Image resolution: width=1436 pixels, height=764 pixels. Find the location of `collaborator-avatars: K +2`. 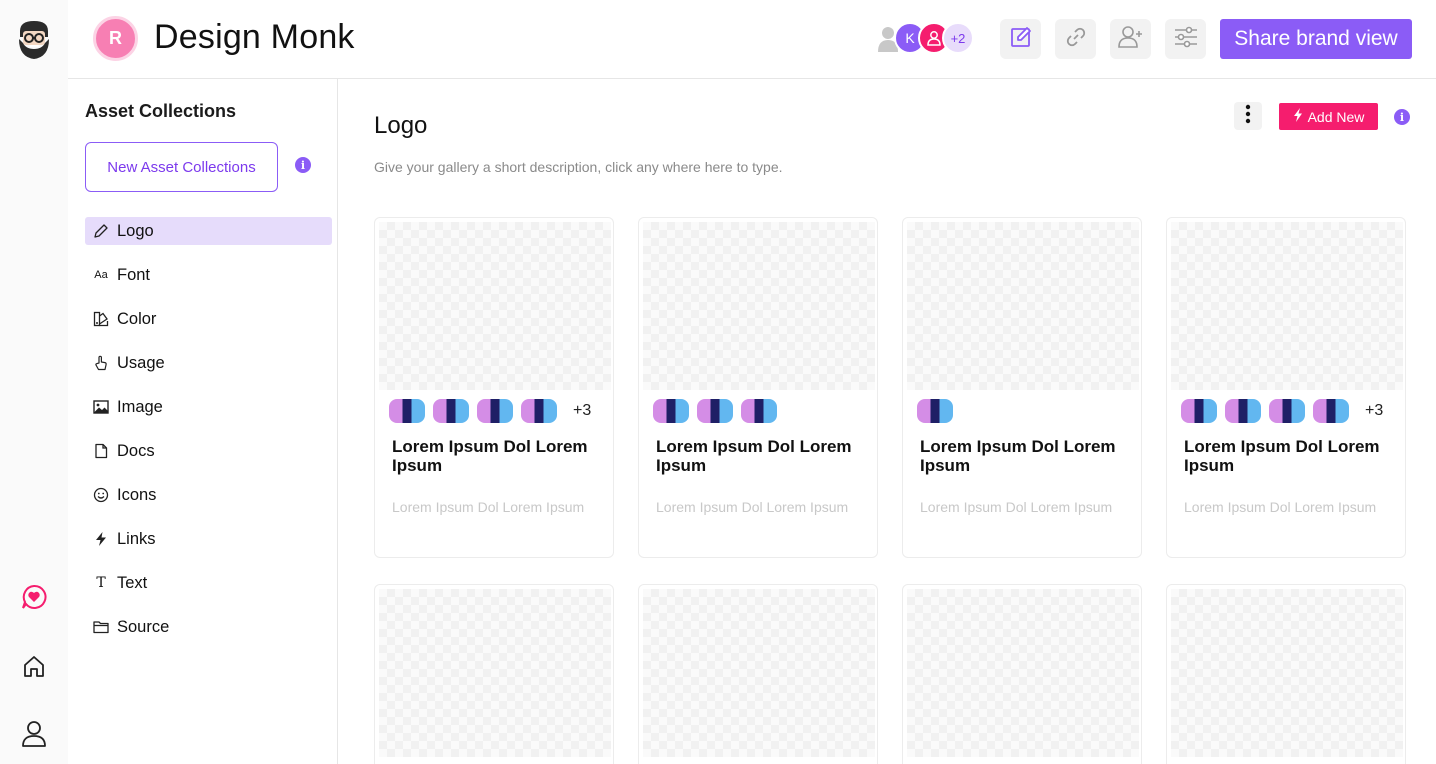

collaborator-avatars: K +2 is located at coordinates (927, 38).